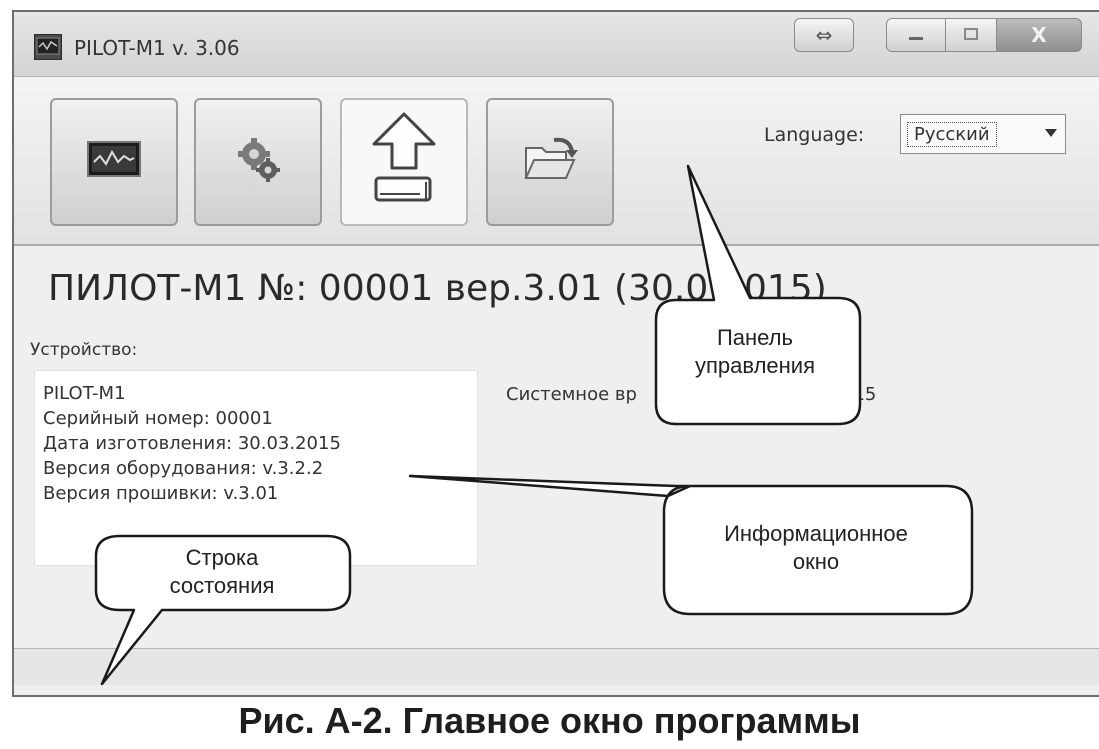 The height and width of the screenshot is (749, 1099). I want to click on info-line-hardware-version: Версия оборудования: v.3.2.2, so click(183, 468).